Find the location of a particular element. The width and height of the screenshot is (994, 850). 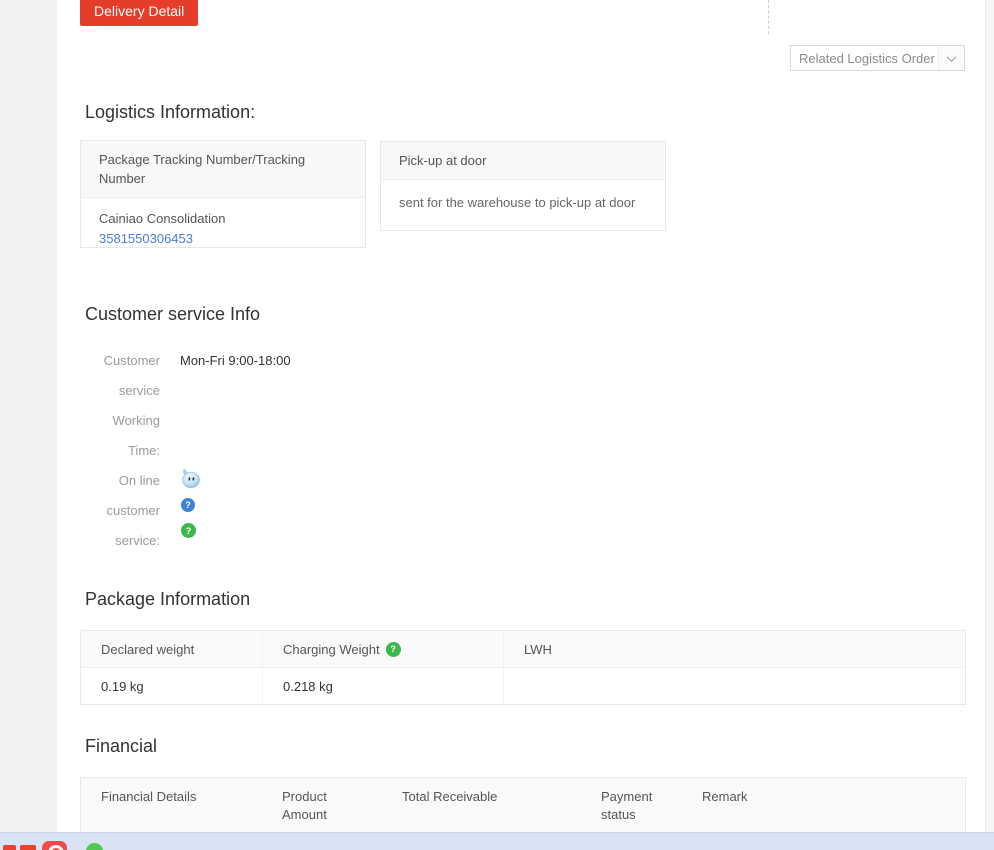

label-line: On line is located at coordinates (139, 480).